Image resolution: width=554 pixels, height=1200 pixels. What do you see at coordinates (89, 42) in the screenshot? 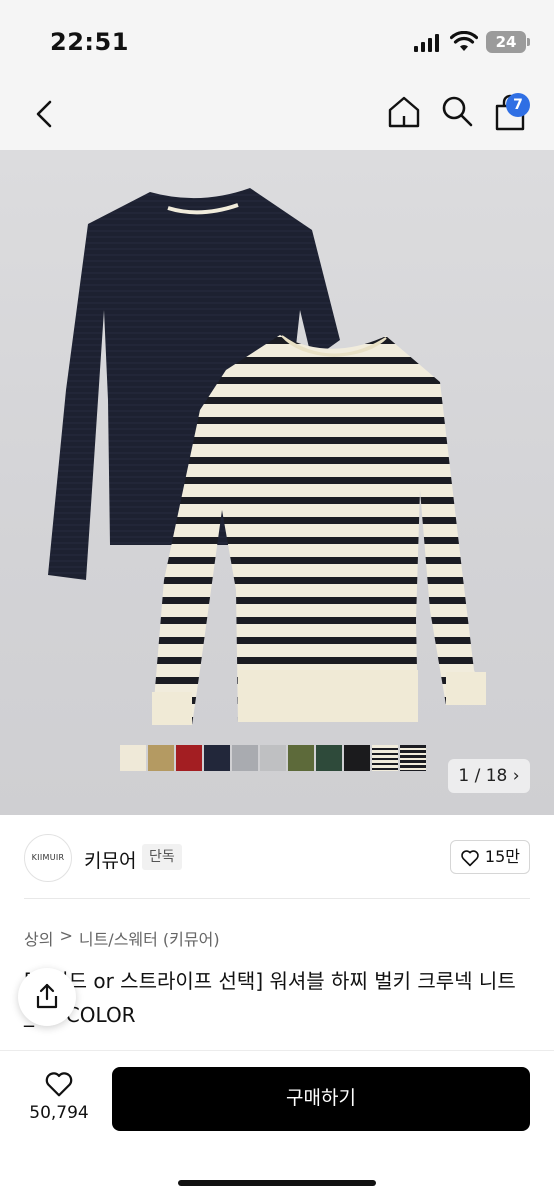
I see `status-time: 22:51` at bounding box center [89, 42].